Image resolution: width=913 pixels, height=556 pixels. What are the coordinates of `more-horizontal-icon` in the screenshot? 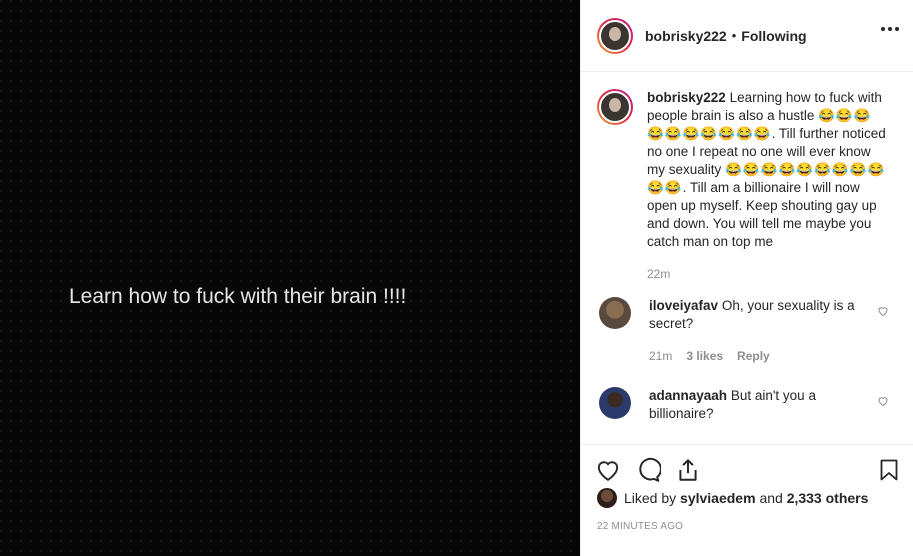 It's located at (890, 29).